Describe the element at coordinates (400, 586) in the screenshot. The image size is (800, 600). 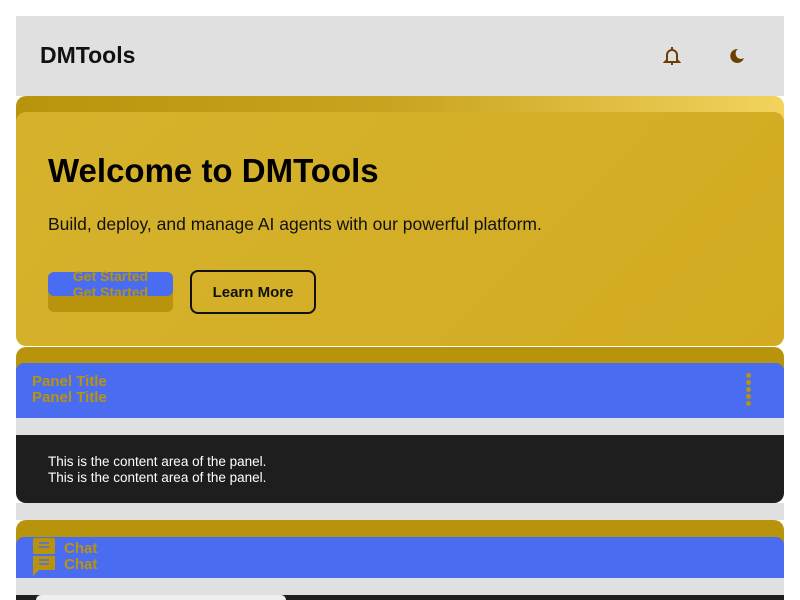
I see `chat-divider` at that location.